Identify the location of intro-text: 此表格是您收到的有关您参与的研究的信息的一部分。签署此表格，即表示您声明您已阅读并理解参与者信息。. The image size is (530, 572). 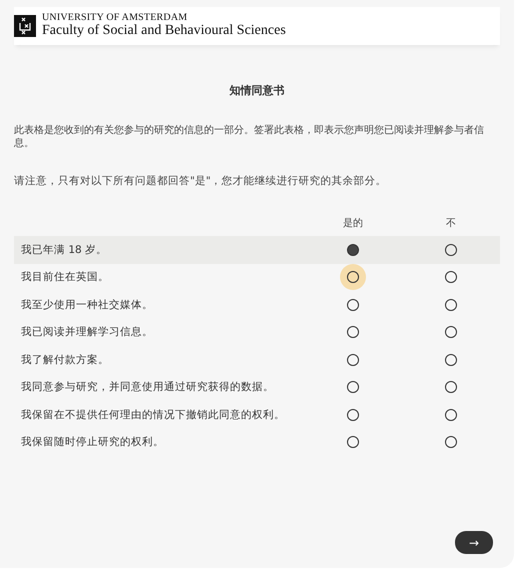
(249, 137).